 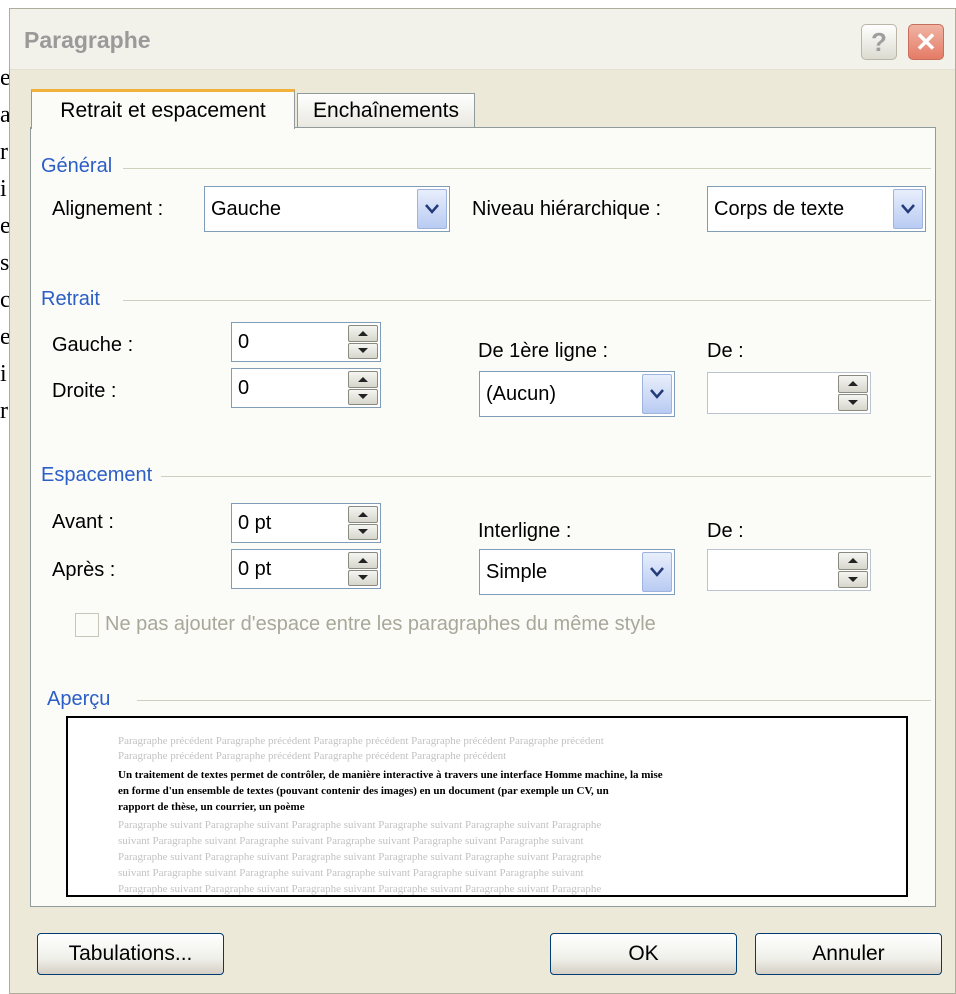 I want to click on indent-by-label: De :, so click(x=725, y=351).